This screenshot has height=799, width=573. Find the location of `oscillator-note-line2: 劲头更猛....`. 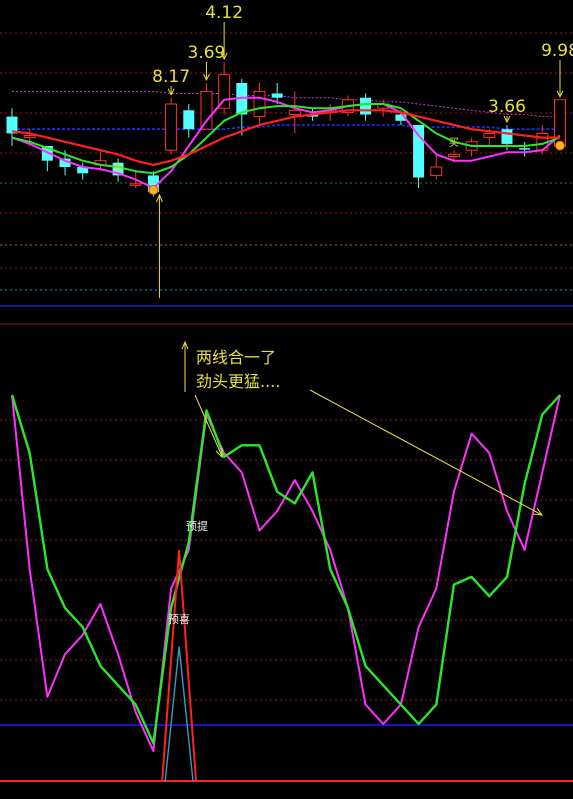

oscillator-note-line2: 劲头更猛.... is located at coordinates (238, 381).